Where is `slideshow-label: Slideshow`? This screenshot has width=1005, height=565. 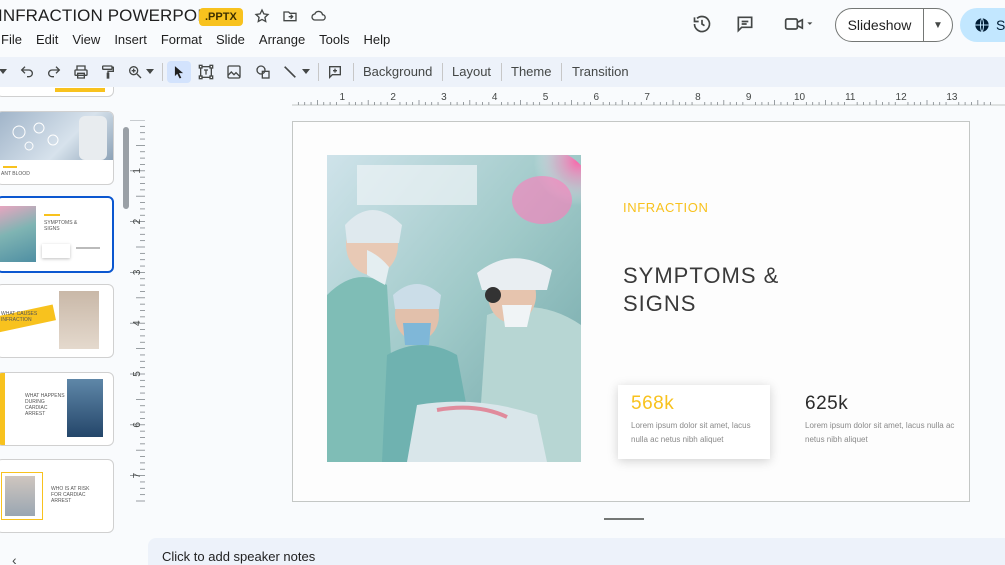
slideshow-label: Slideshow is located at coordinates (880, 25).